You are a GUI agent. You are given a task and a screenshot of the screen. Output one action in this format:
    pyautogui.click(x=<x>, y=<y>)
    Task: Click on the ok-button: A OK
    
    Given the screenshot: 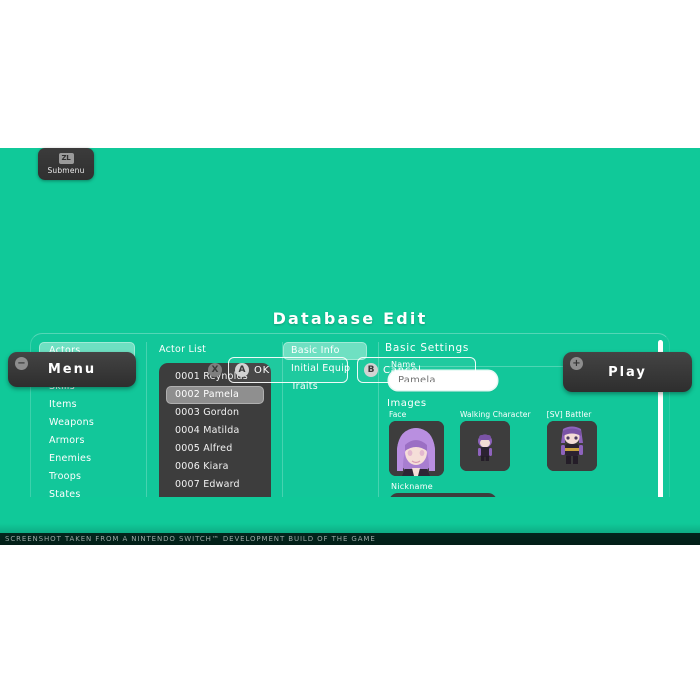 What is the action you would take?
    pyautogui.click(x=288, y=370)
    